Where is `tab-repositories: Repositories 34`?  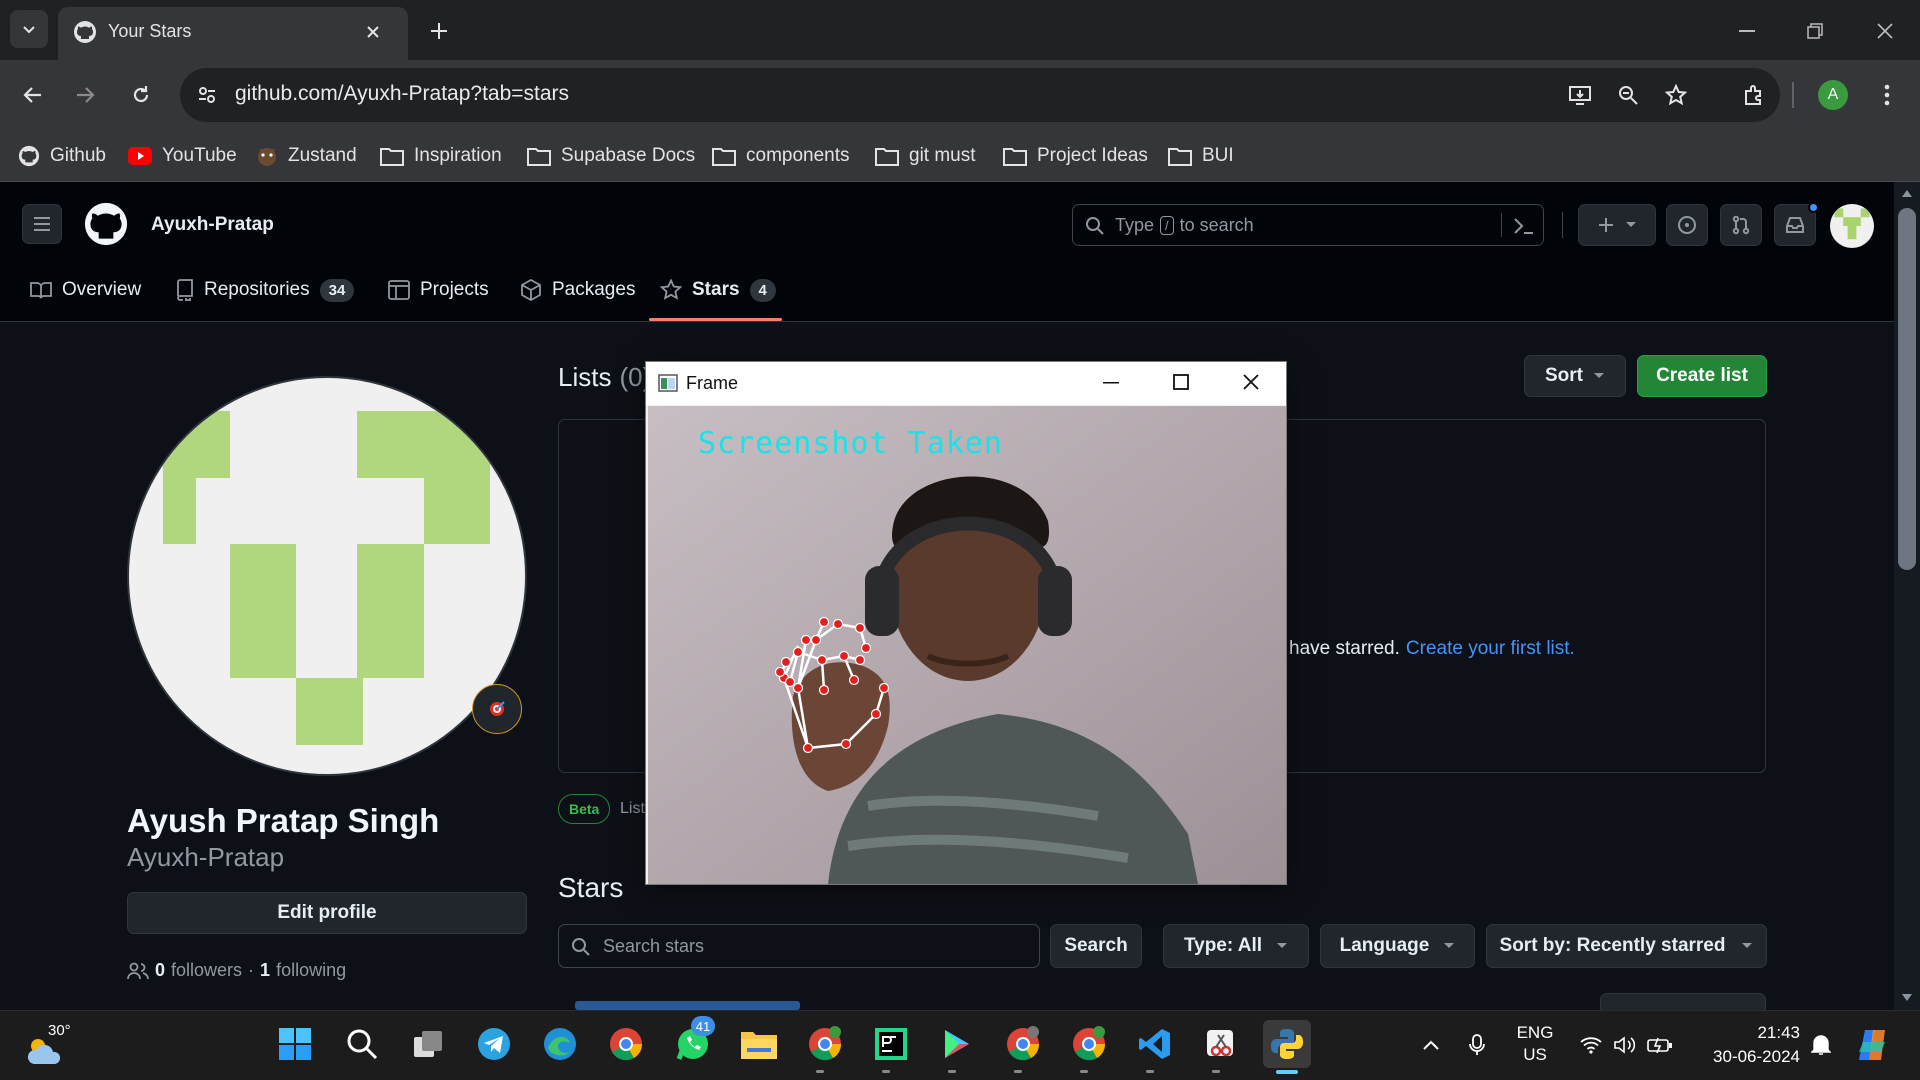 tab-repositories: Repositories 34 is located at coordinates (265, 290).